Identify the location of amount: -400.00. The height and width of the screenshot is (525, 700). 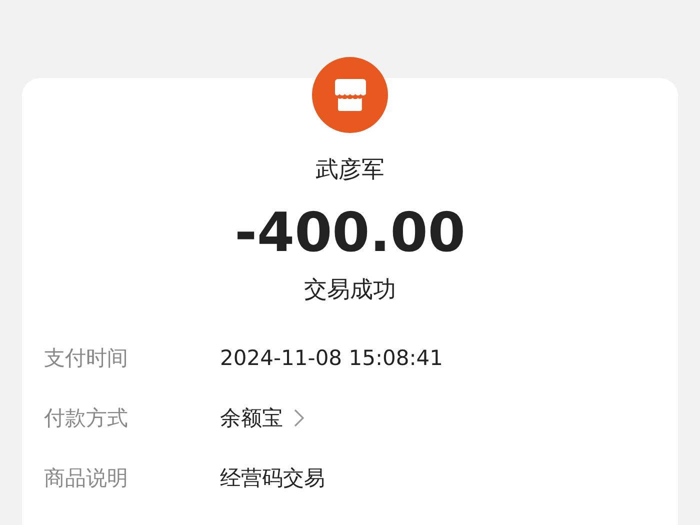
(350, 233).